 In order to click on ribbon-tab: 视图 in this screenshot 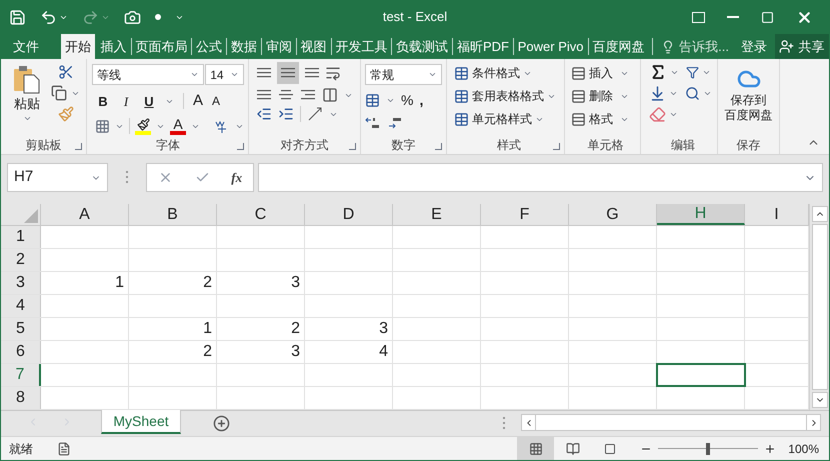, I will do `click(313, 46)`.